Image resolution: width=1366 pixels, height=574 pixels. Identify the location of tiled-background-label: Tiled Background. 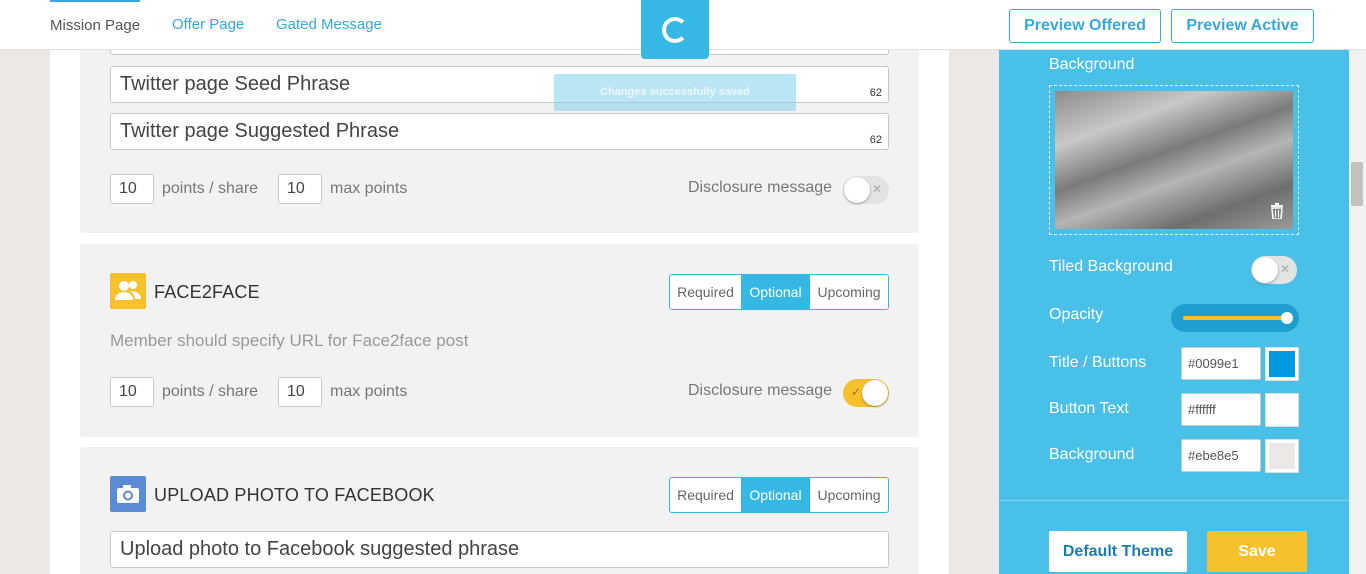
(1111, 266).